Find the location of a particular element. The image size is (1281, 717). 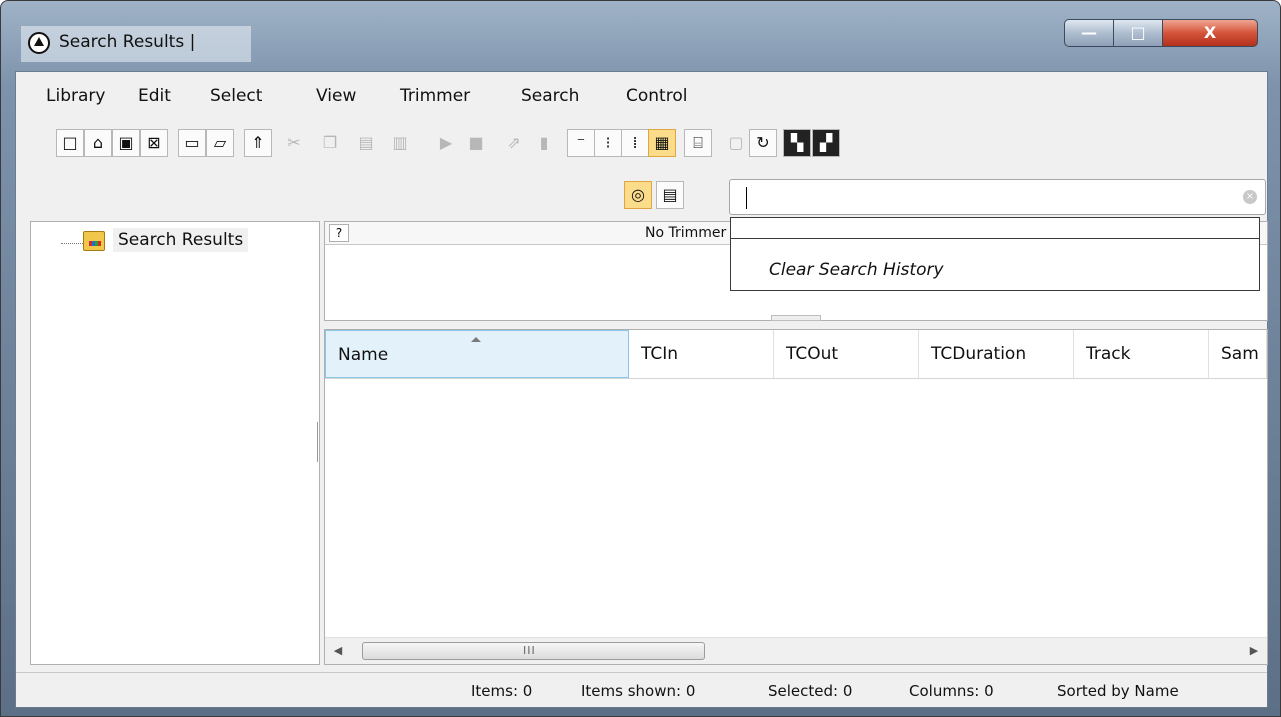

column-header-tcduration: TCDuration is located at coordinates (996, 354).